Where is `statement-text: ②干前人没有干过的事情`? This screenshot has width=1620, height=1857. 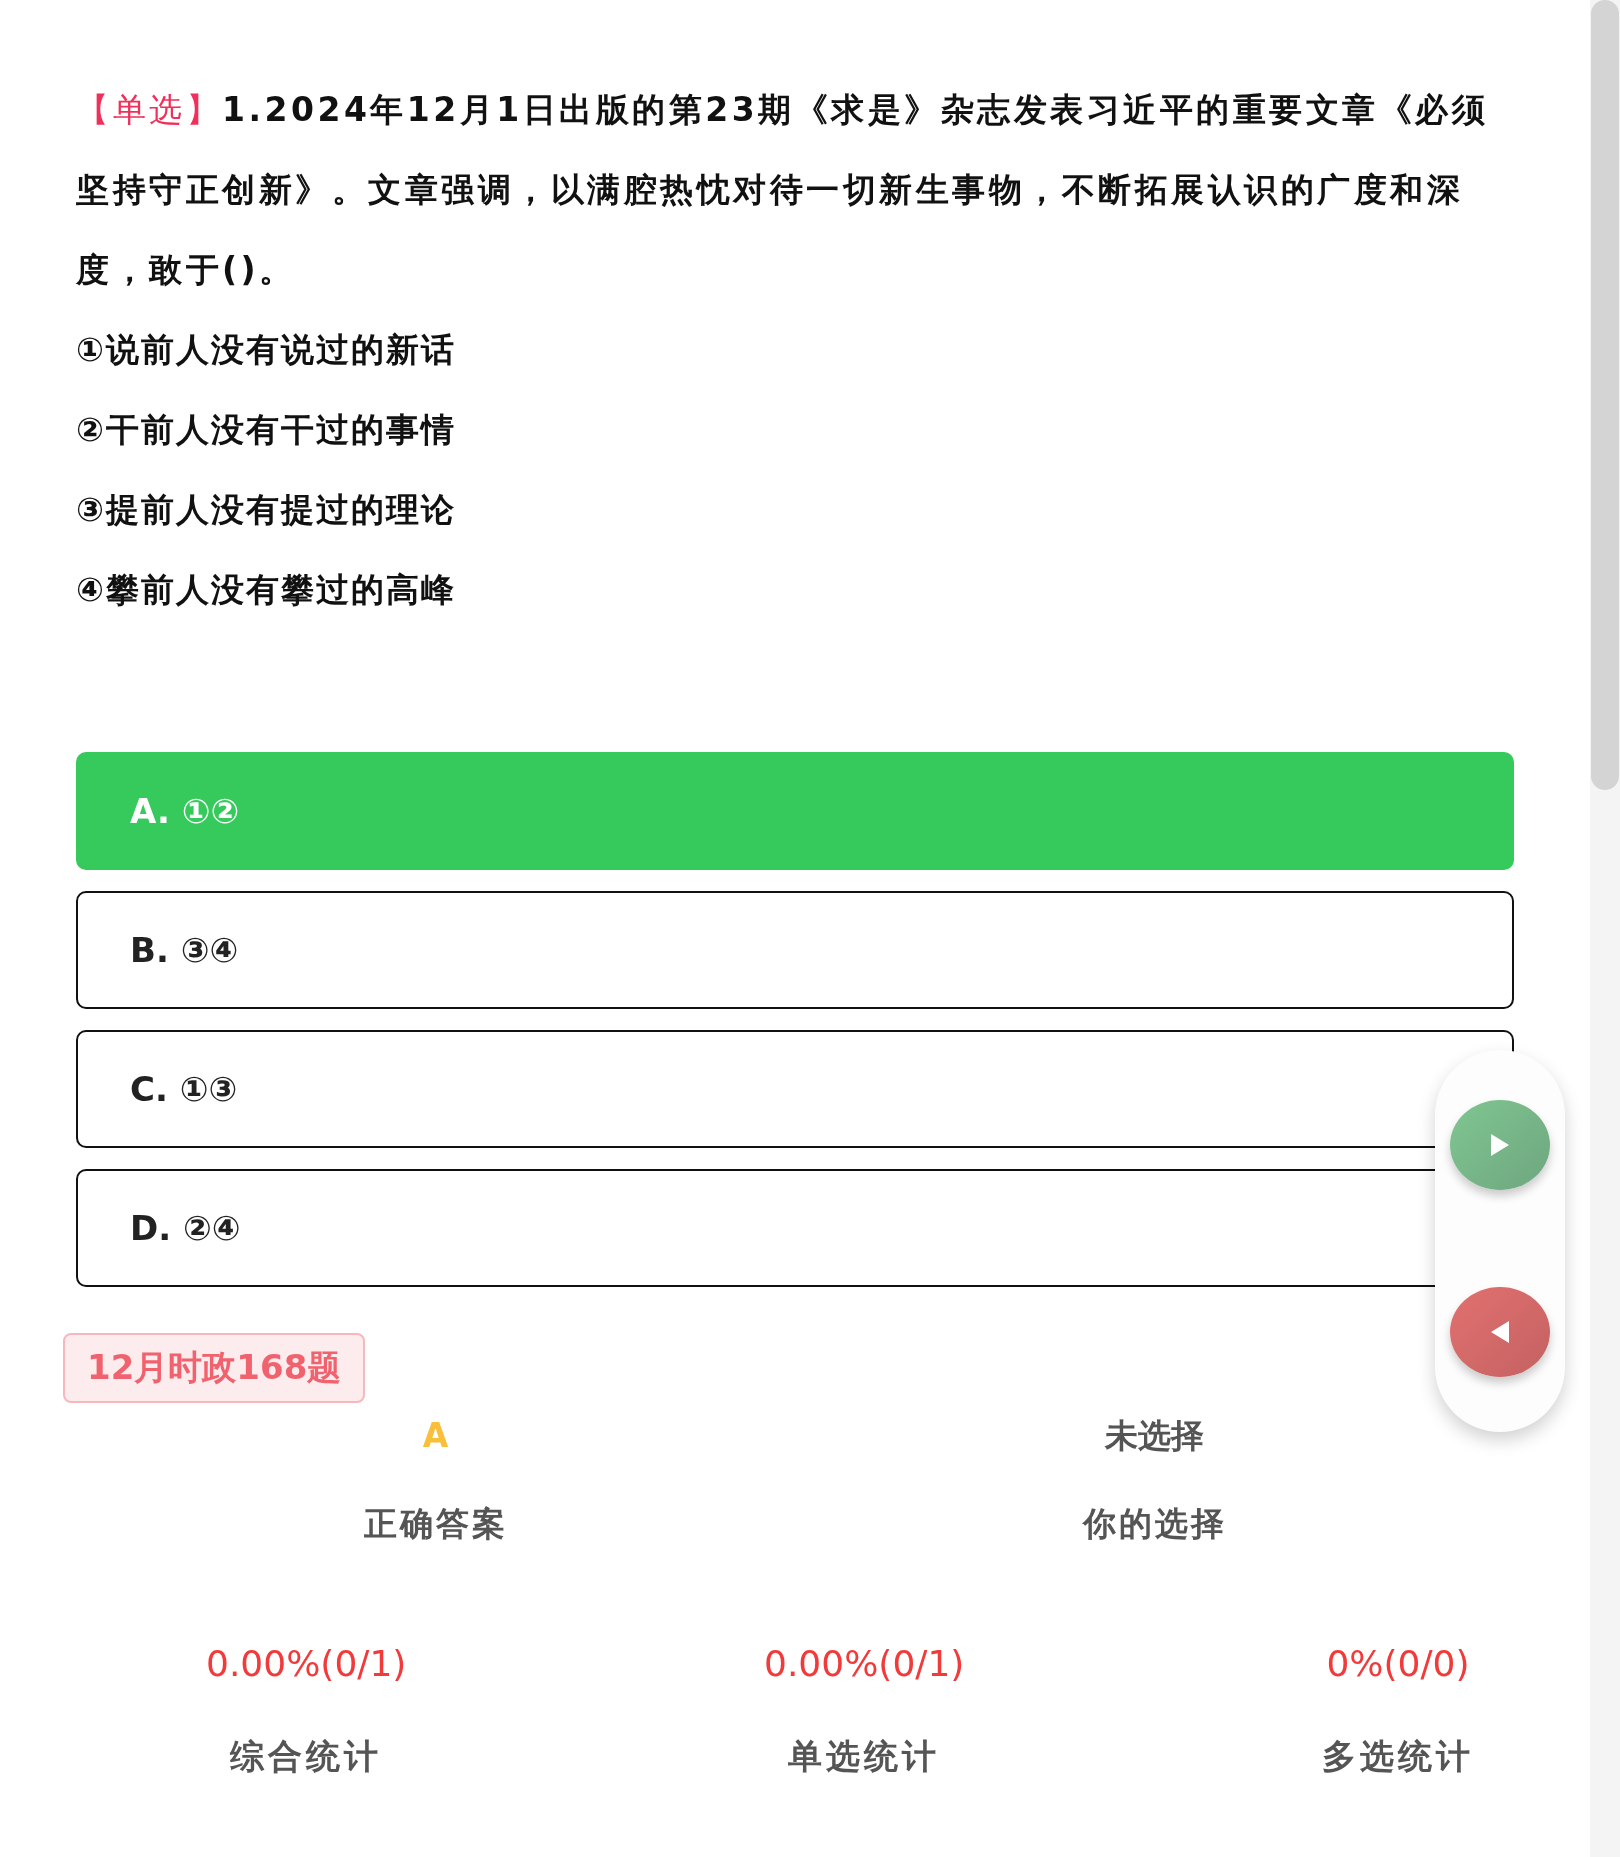
statement-text: ②干前人没有干过的事情 is located at coordinates (266, 430).